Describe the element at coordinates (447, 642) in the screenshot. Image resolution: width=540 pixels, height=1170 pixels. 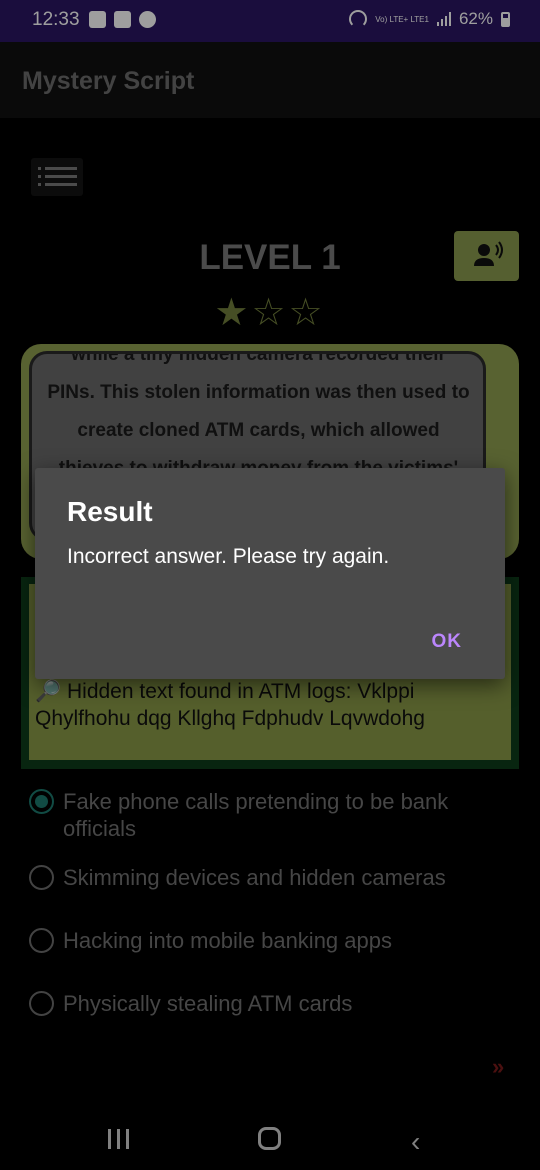
I see `ok-button: OK` at that location.